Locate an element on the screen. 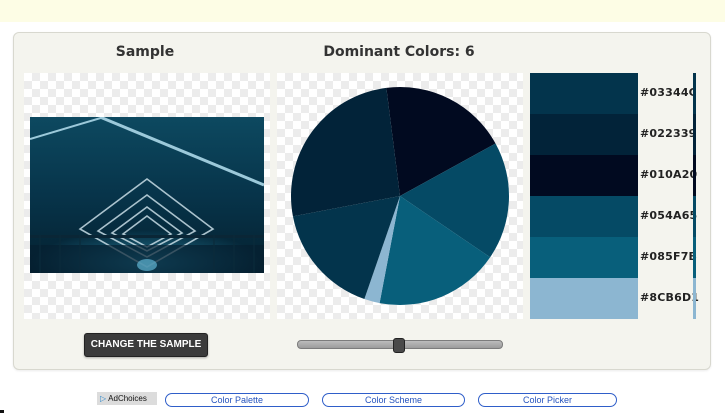  adchoices-badge: ▷ AdChoices is located at coordinates (127, 398).